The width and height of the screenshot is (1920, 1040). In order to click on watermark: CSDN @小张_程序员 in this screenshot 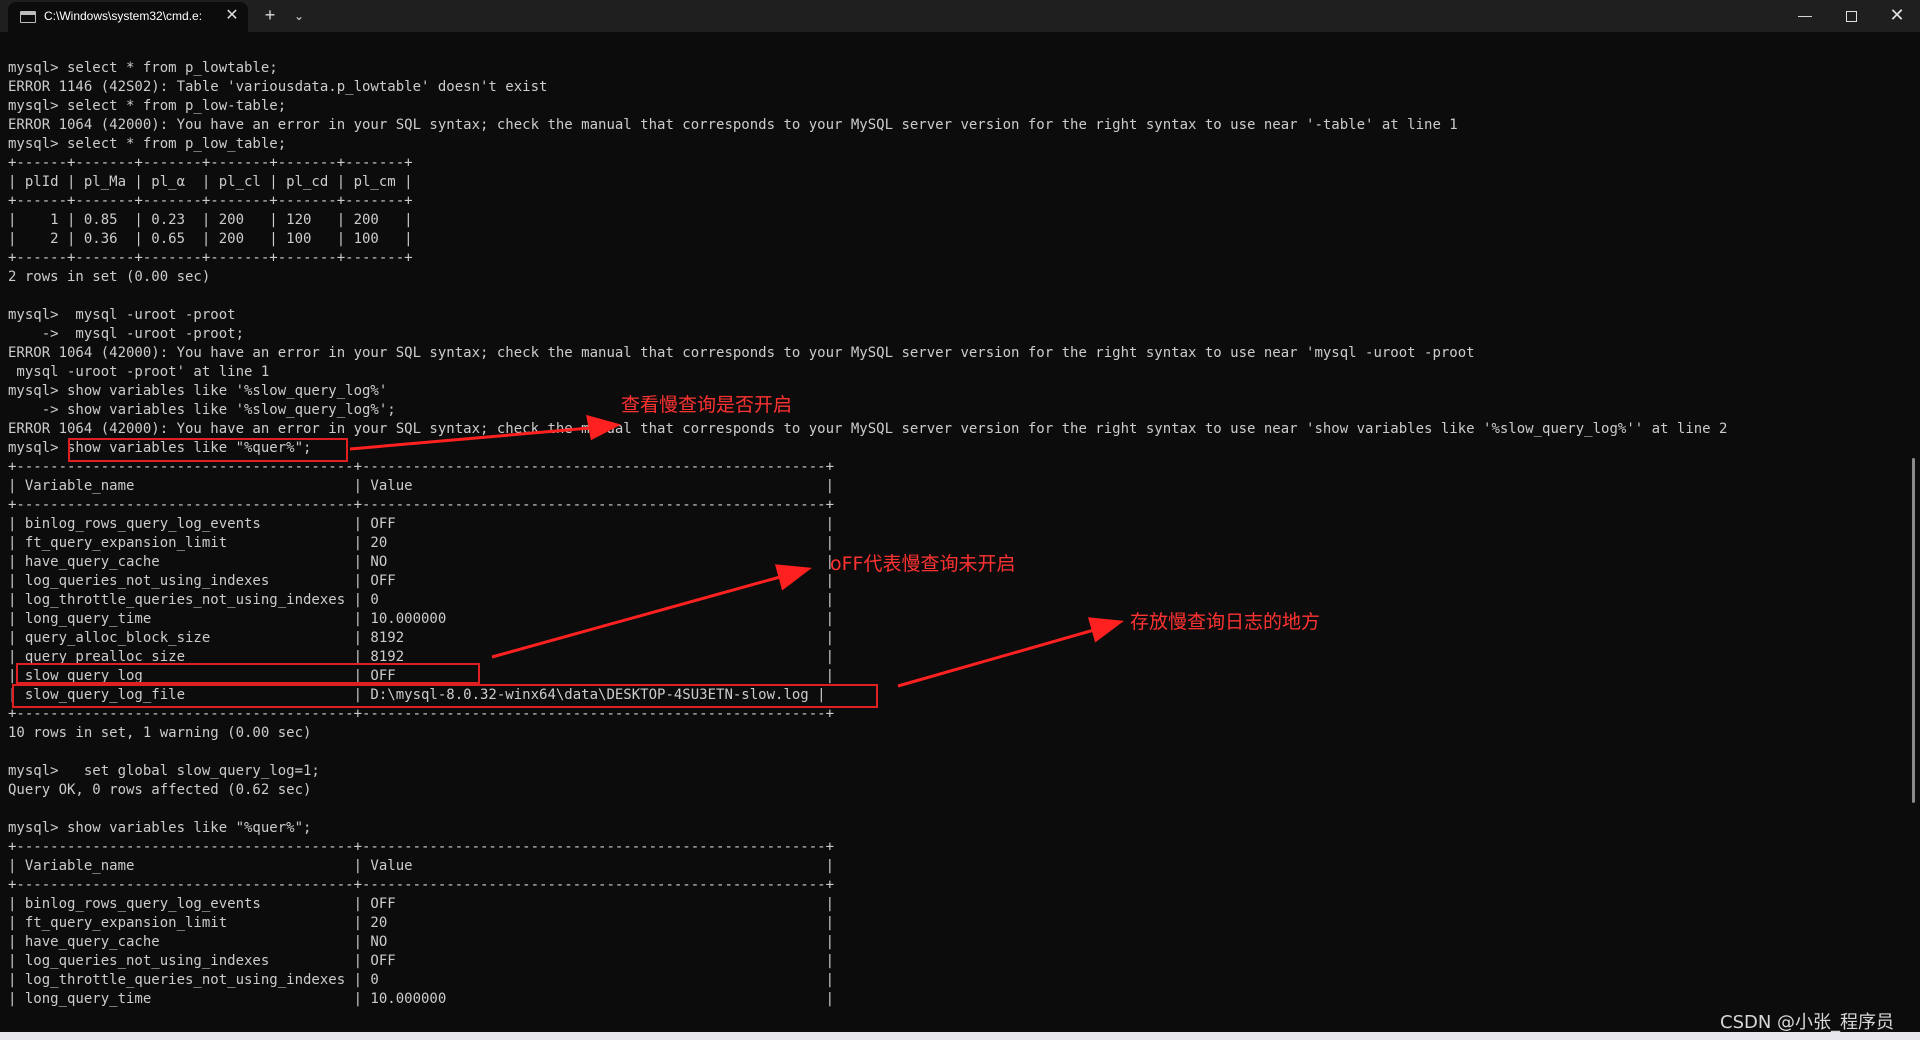, I will do `click(1807, 1022)`.